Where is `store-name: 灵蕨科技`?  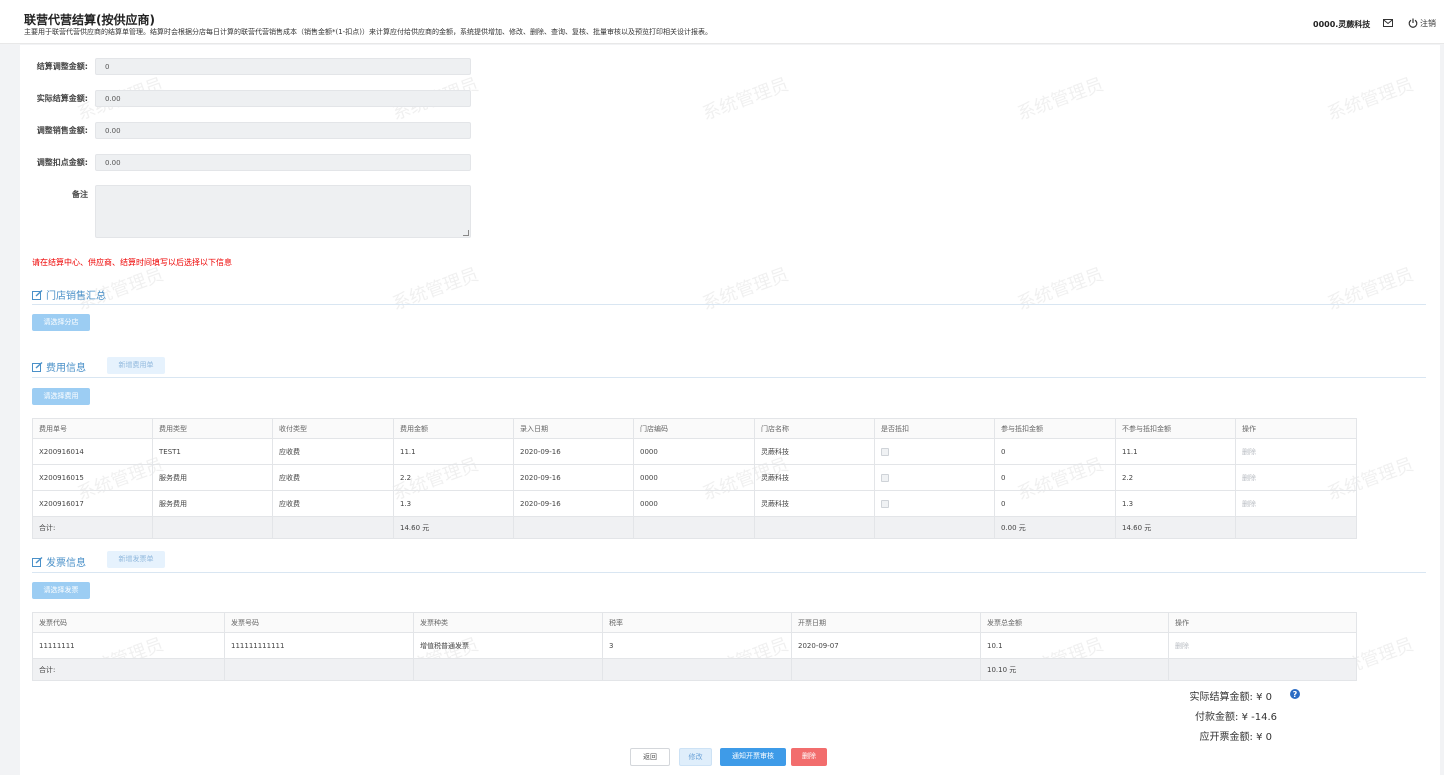 store-name: 灵蕨科技 is located at coordinates (814, 477).